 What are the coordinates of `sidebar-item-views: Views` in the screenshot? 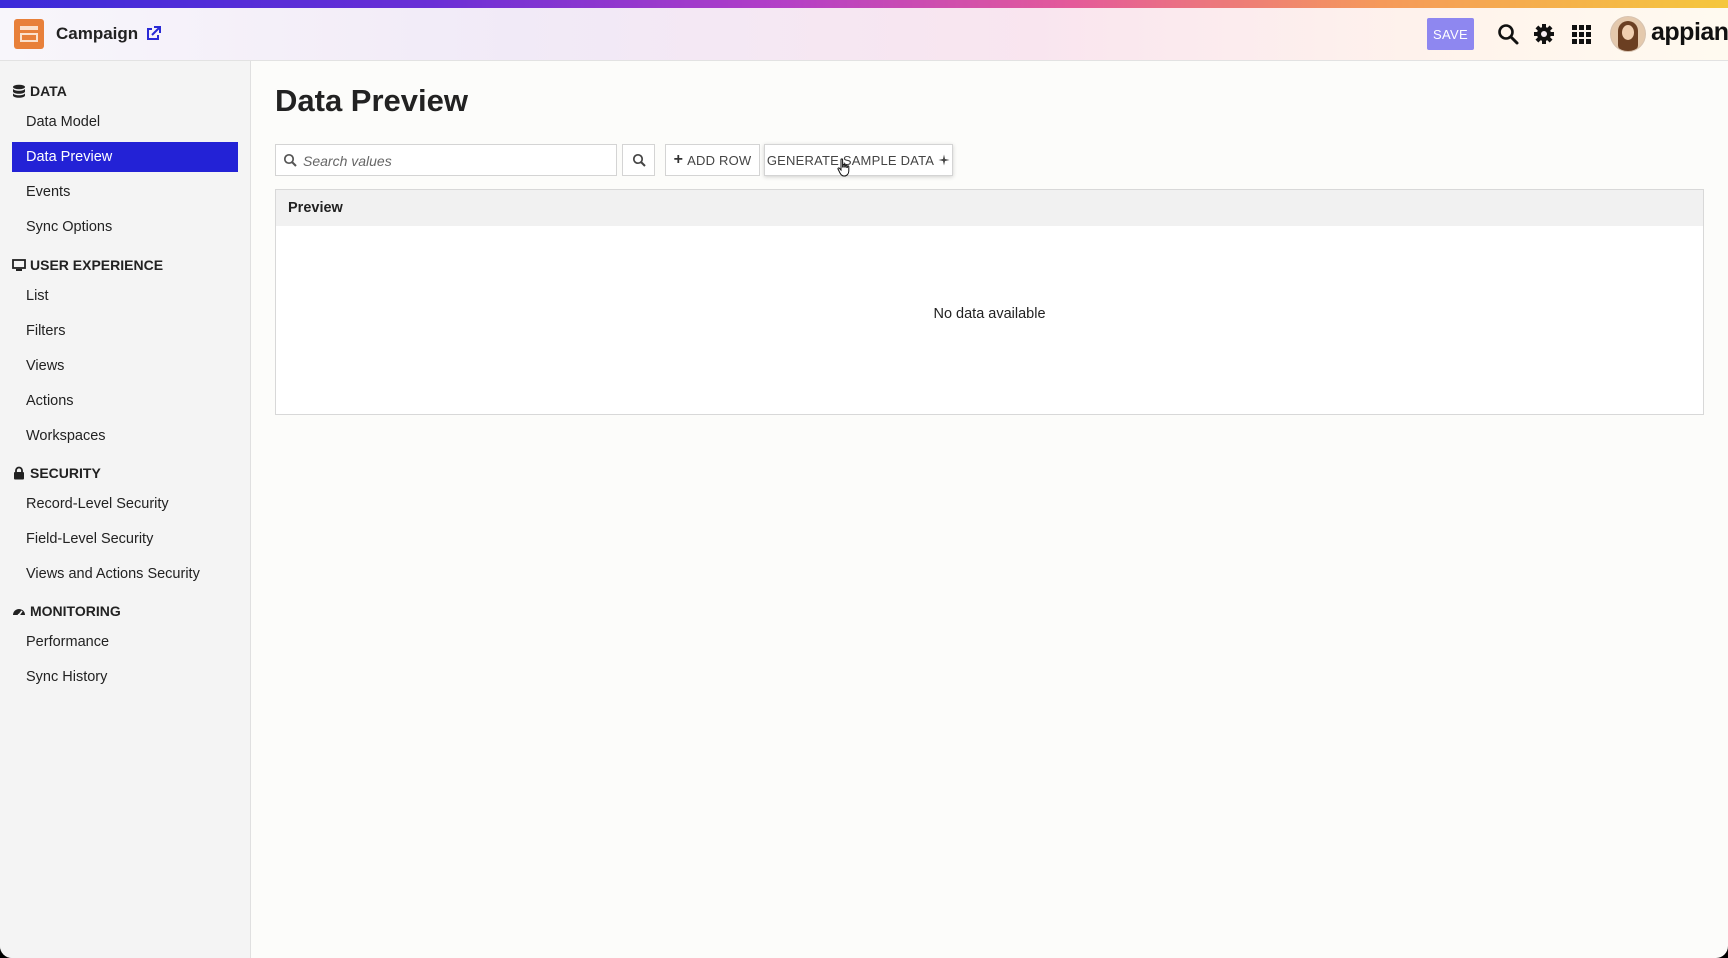 It's located at (125, 366).